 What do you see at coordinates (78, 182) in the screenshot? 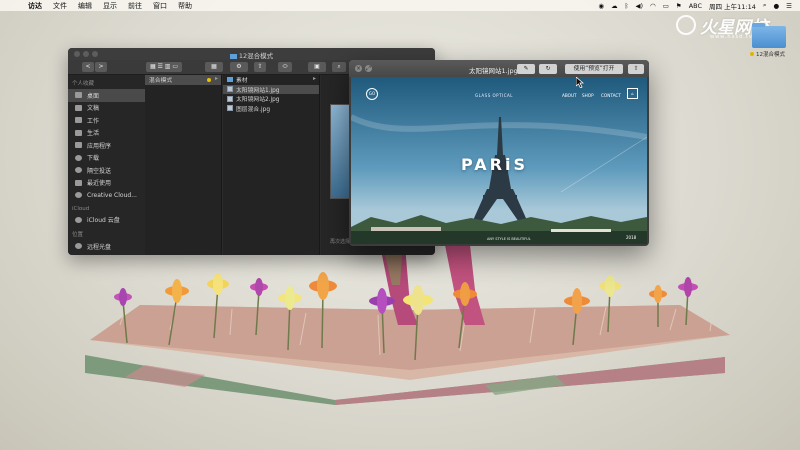
I see `recents-icon` at bounding box center [78, 182].